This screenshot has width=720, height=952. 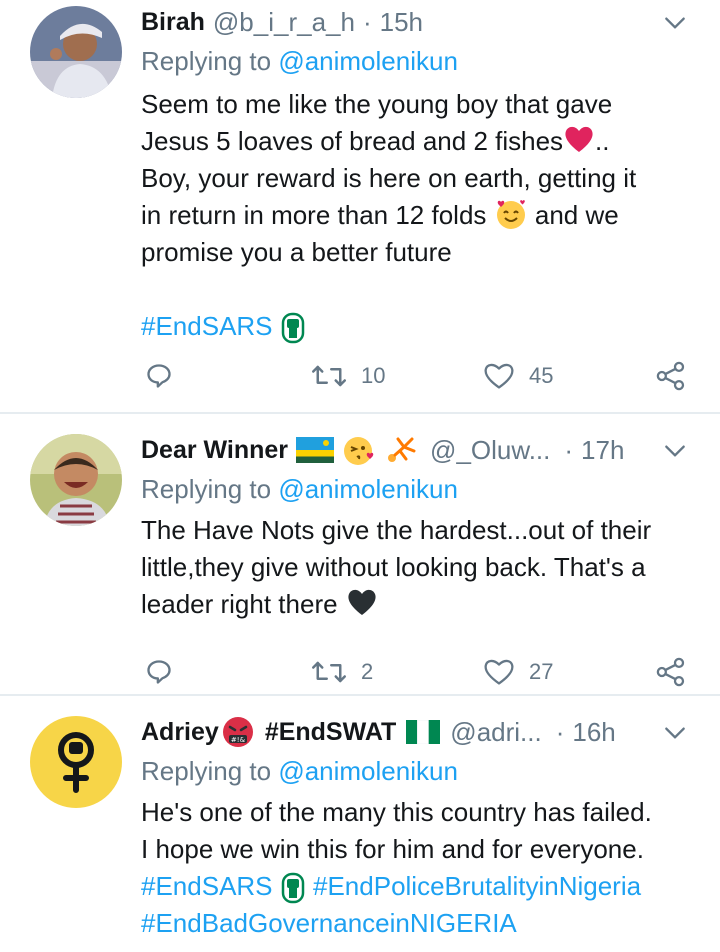 I want to click on person-cartwheeling-emoji, so click(x=401, y=450).